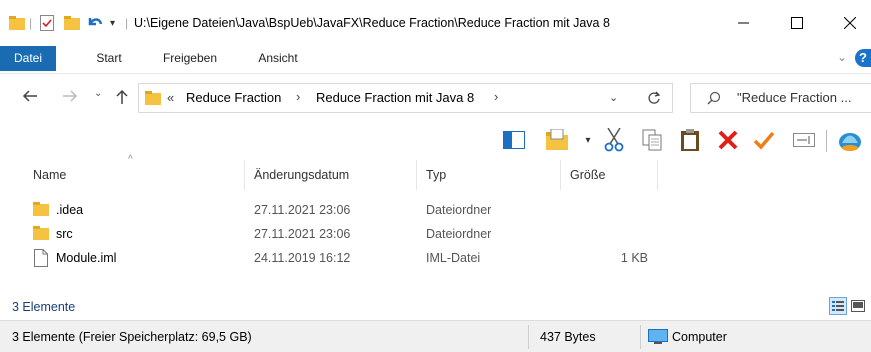 Image resolution: width=871 pixels, height=352 pixels. Describe the element at coordinates (744, 23) in the screenshot. I see `minimize-button` at that location.